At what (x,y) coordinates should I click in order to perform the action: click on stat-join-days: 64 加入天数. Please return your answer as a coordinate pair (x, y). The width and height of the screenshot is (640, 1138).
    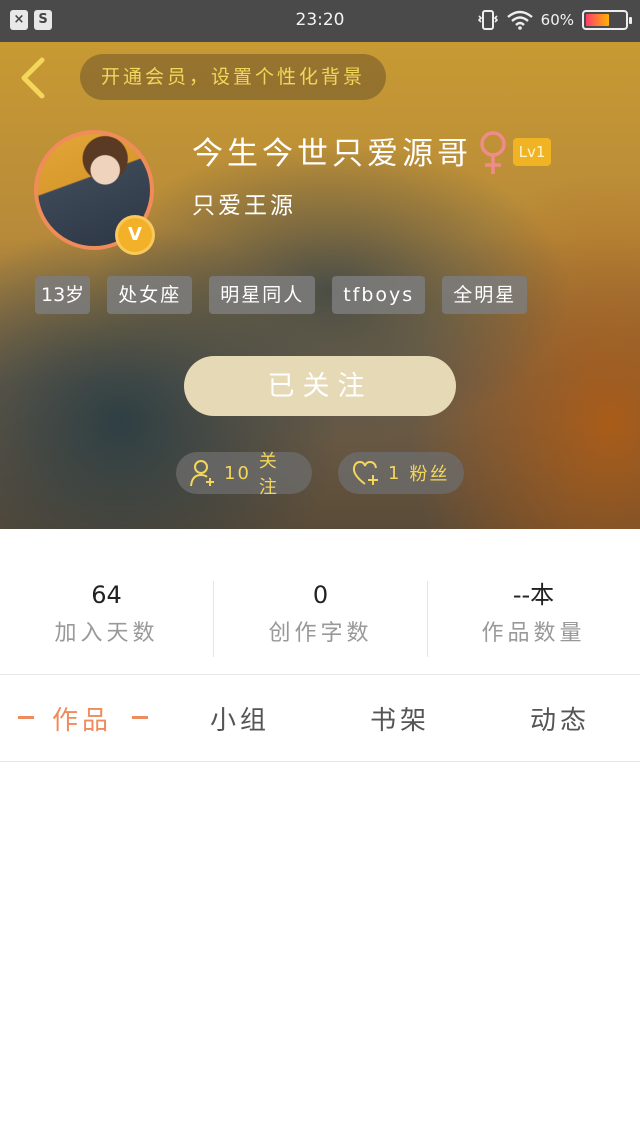
    Looking at the image, I should click on (106, 613).